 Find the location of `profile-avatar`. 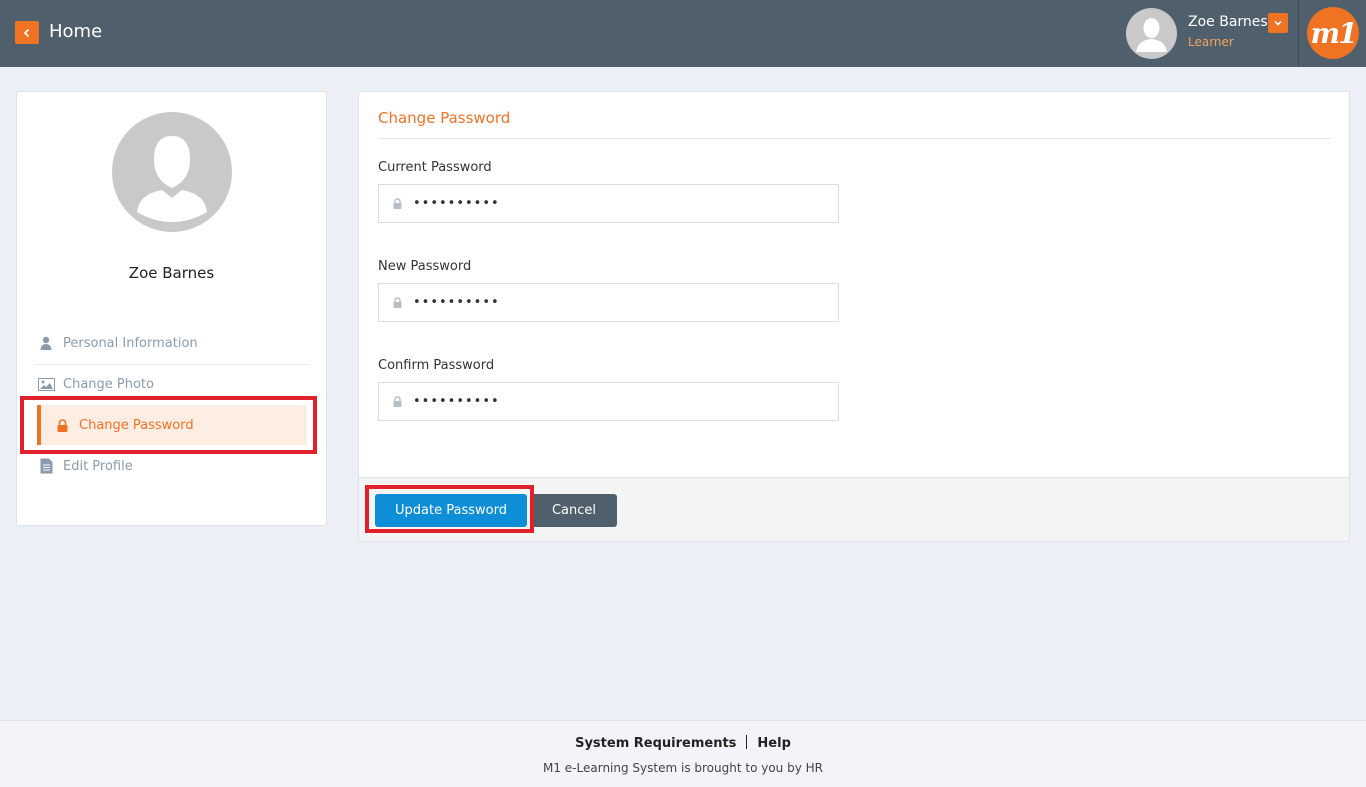

profile-avatar is located at coordinates (172, 172).